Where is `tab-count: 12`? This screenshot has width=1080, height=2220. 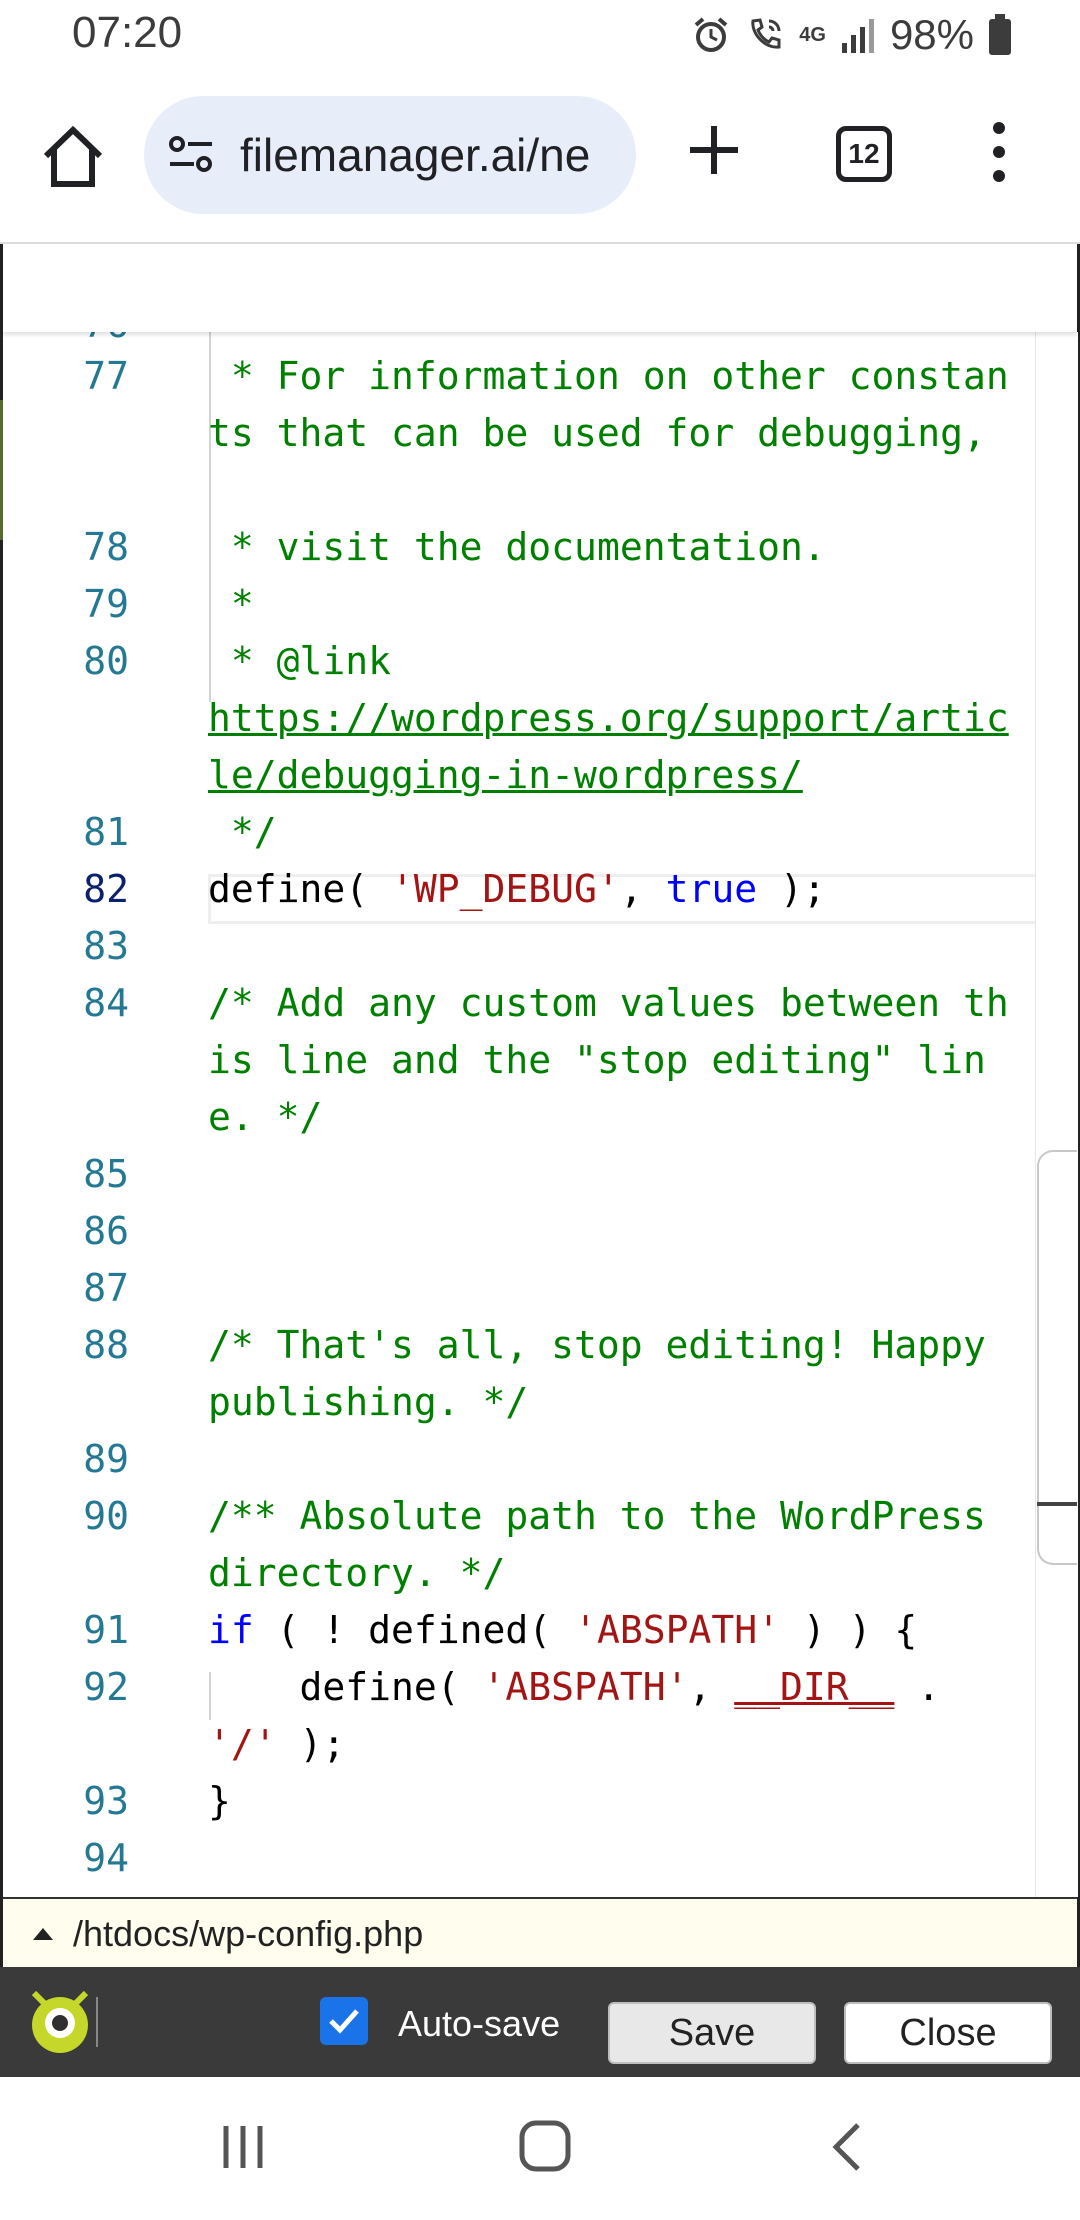
tab-count: 12 is located at coordinates (864, 153).